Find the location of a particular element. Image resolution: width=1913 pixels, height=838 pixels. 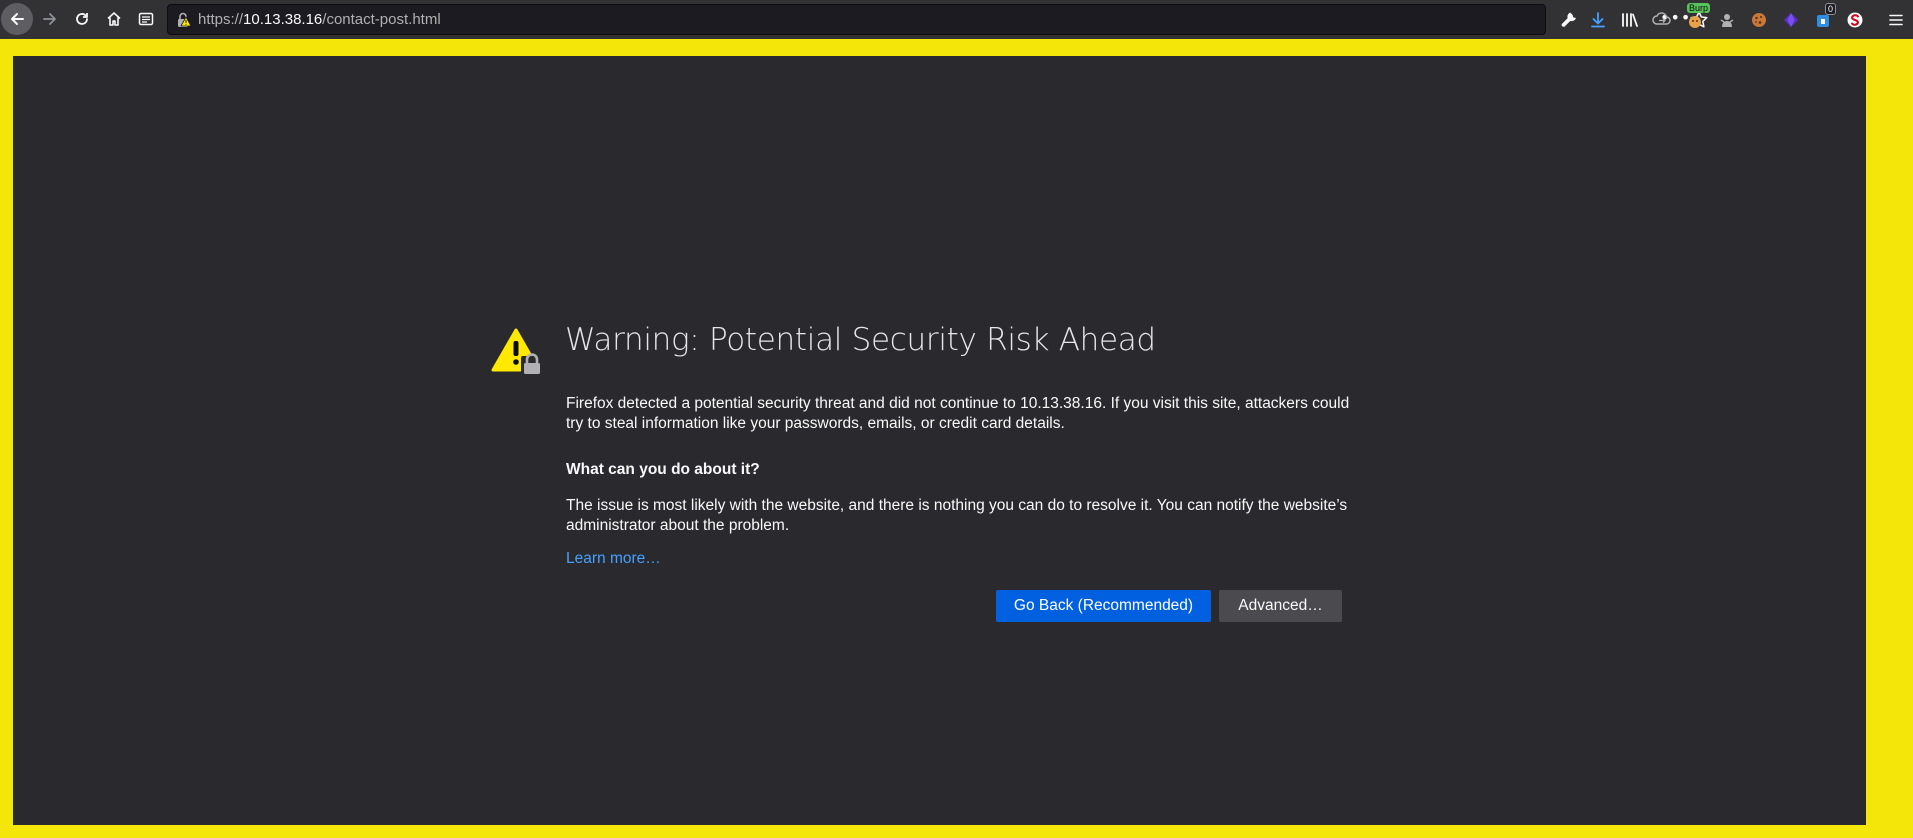

puppet-extension-button is located at coordinates (1727, 20).